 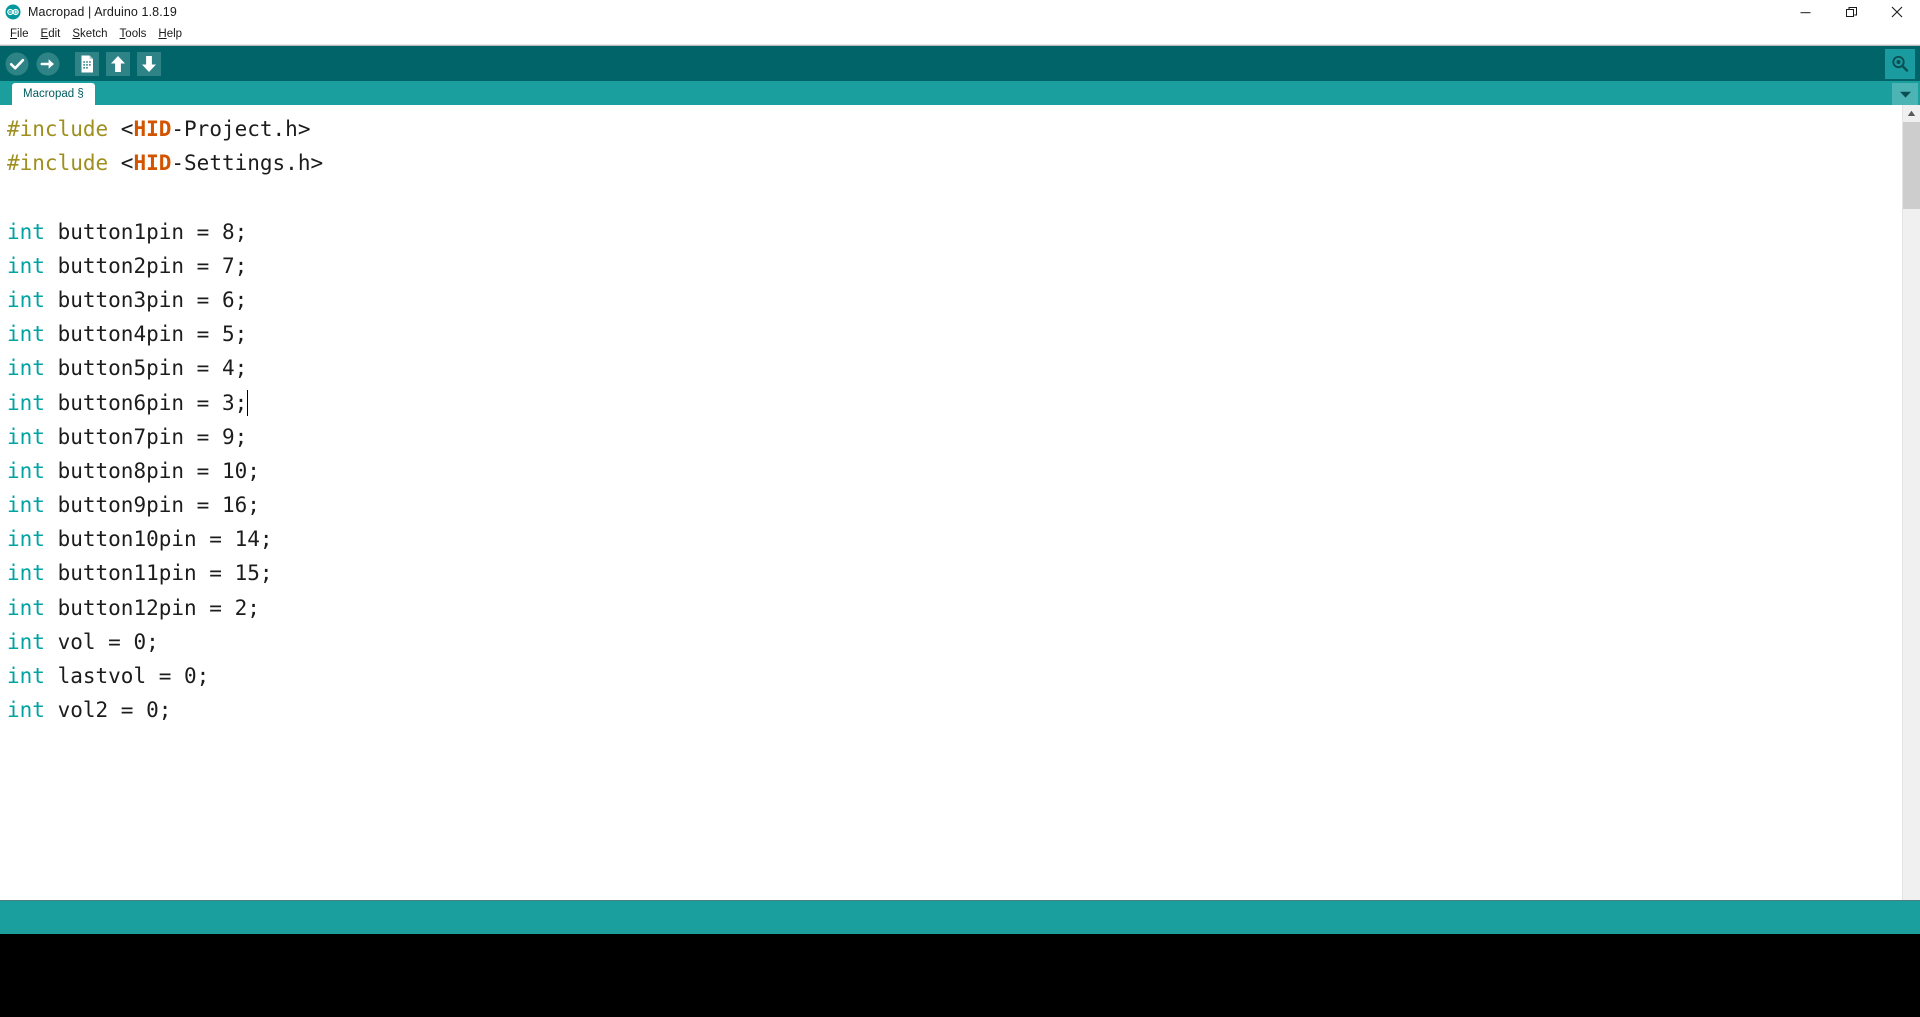 What do you see at coordinates (954, 710) in the screenshot?
I see `code-line: int vol2 = 0;` at bounding box center [954, 710].